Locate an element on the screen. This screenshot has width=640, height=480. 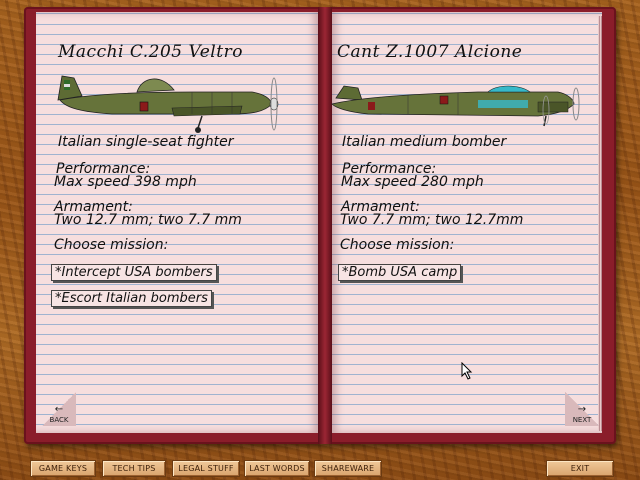
next-arrow-icon: → is located at coordinates (582, 409).